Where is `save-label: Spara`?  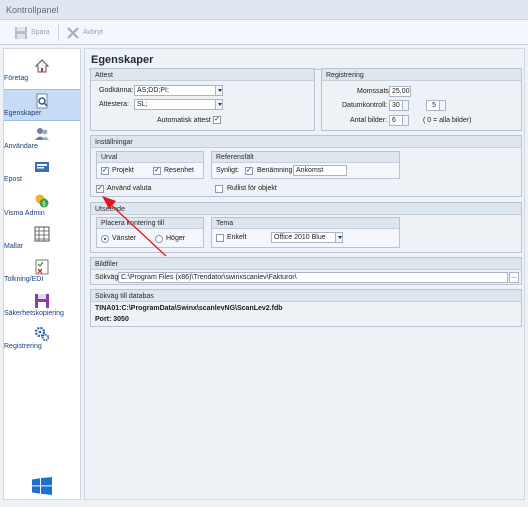
save-label: Spara is located at coordinates (40, 32).